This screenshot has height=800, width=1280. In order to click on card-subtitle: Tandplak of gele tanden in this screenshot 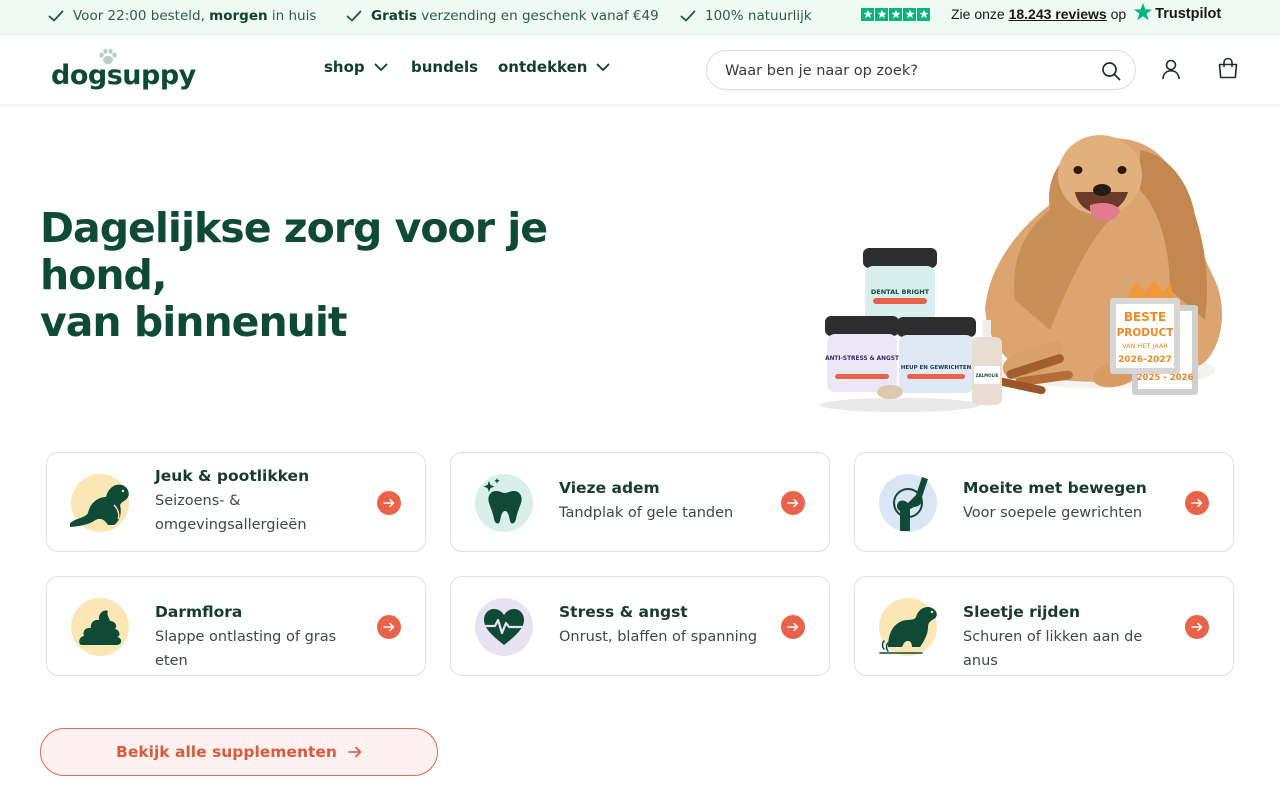, I will do `click(646, 513)`.